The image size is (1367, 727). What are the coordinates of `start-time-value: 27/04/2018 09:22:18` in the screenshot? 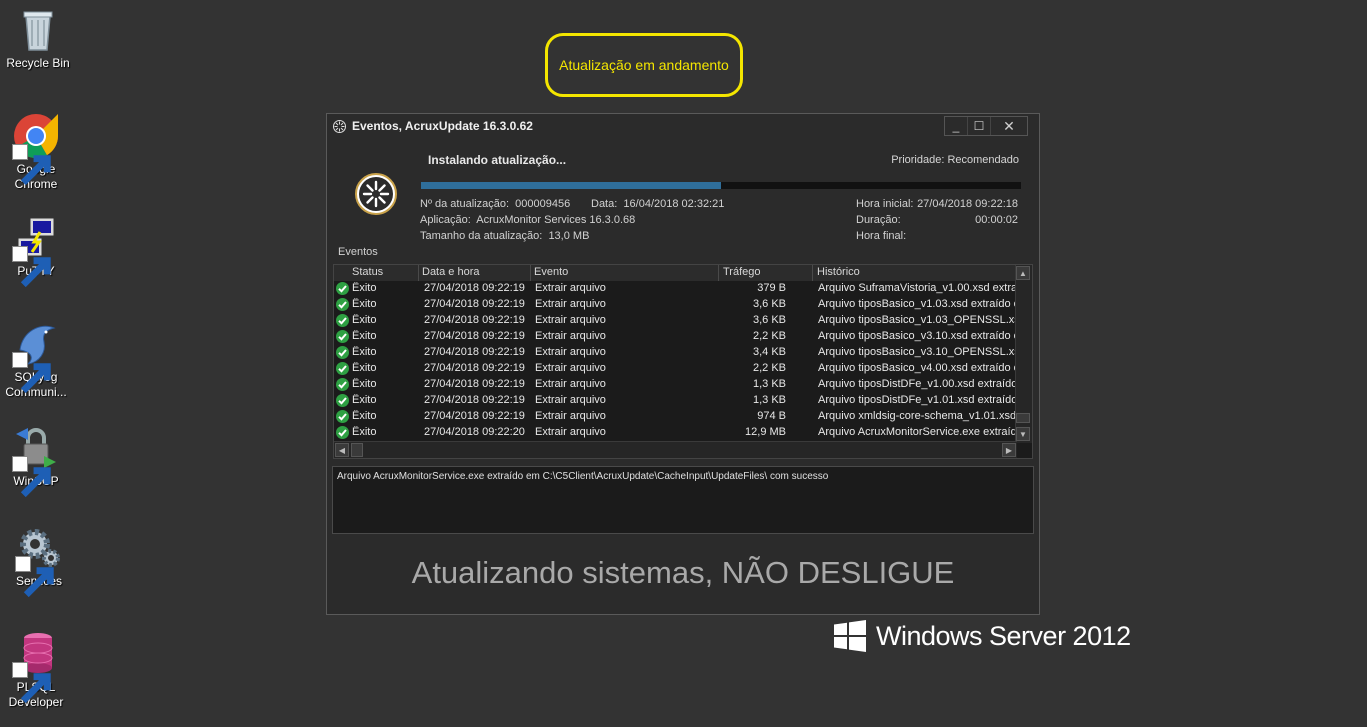 It's located at (967, 204).